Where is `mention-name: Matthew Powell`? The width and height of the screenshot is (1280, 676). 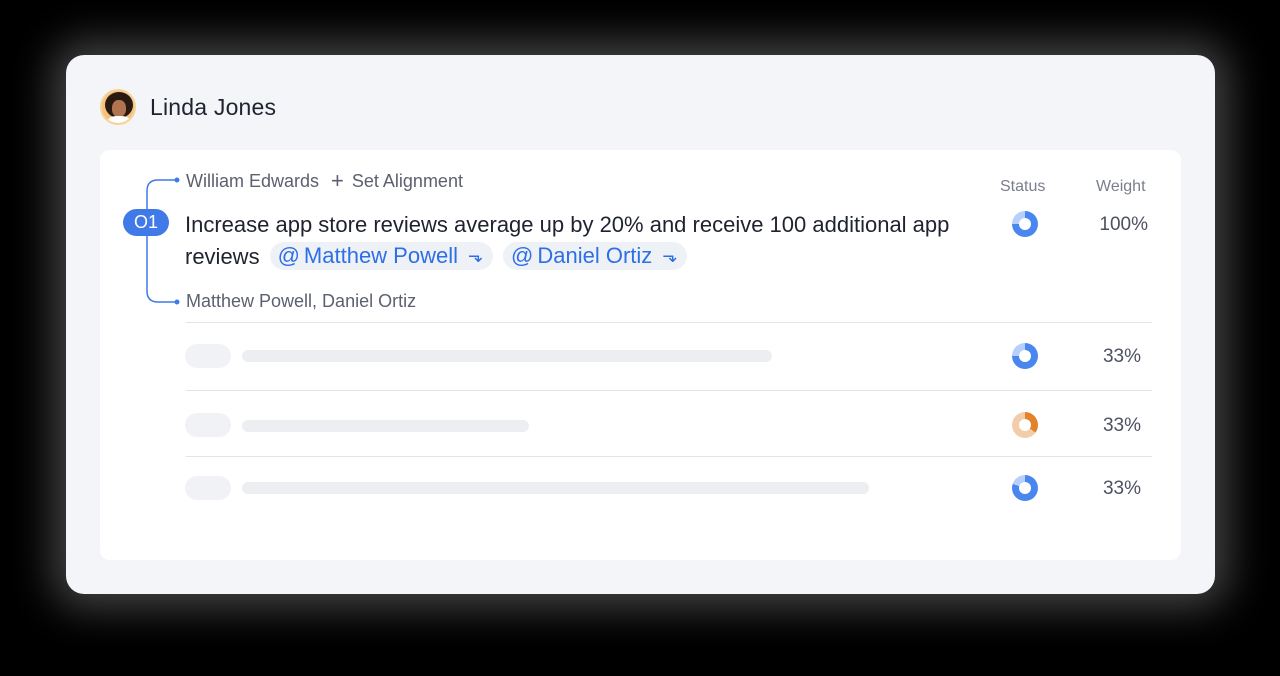 mention-name: Matthew Powell is located at coordinates (380, 255).